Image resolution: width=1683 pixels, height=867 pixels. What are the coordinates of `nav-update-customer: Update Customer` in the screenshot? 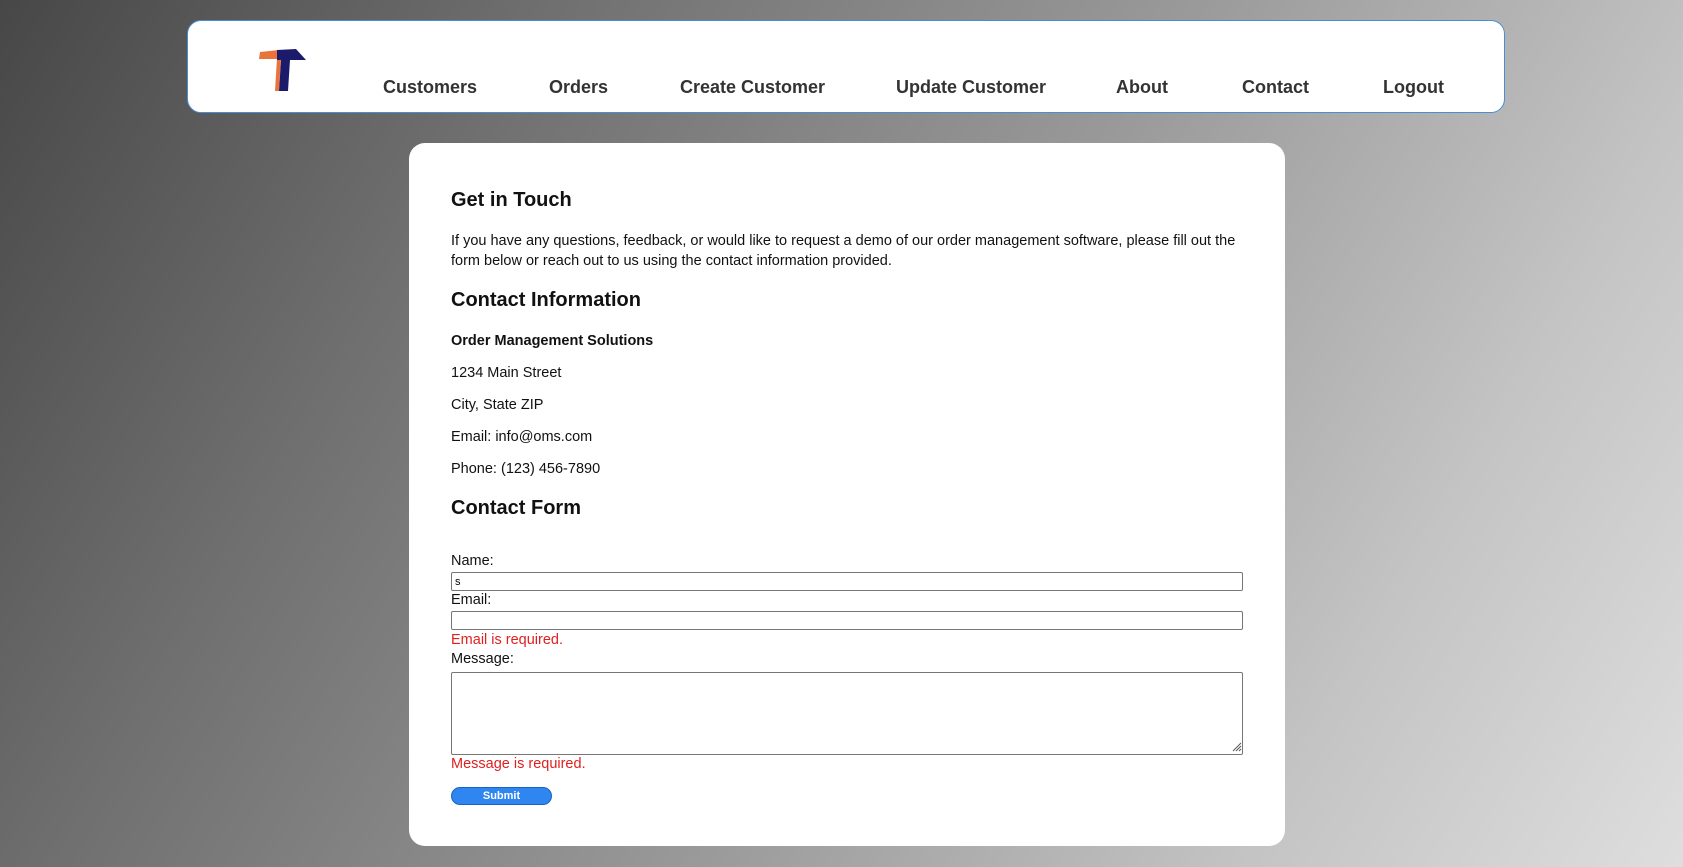 It's located at (971, 87).